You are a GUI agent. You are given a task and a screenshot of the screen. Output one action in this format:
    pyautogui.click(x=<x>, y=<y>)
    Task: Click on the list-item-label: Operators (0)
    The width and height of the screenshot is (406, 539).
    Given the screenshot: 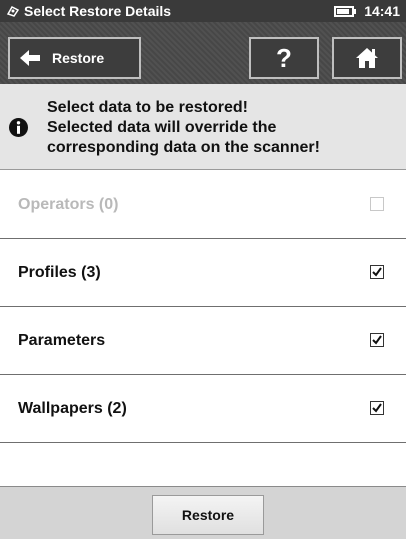 What is the action you would take?
    pyautogui.click(x=68, y=204)
    